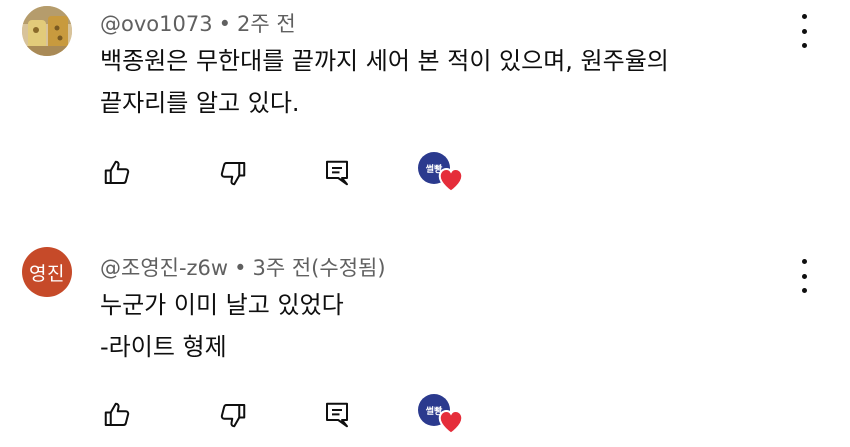 This screenshot has height=447, width=850. I want to click on profile-photo-icon, so click(47, 31).